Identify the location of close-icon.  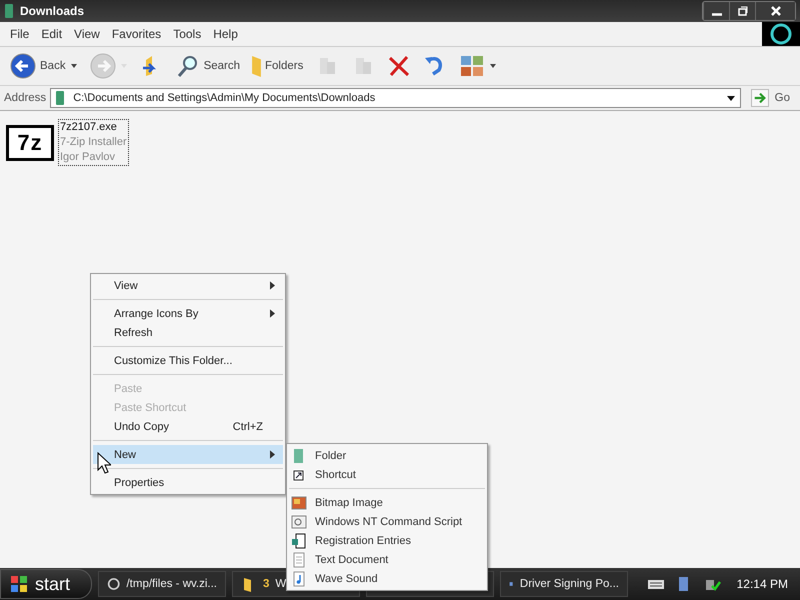
(776, 11).